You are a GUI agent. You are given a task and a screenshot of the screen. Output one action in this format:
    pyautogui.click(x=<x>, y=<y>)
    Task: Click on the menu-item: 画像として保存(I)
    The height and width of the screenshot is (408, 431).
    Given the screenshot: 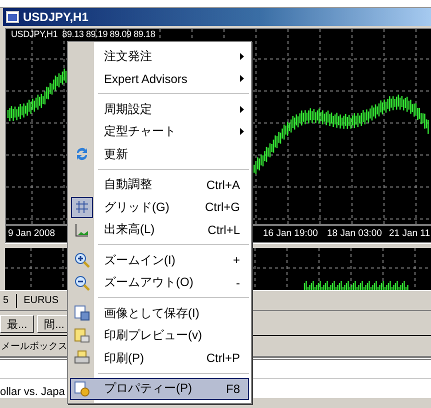 What is the action you would take?
    pyautogui.click(x=159, y=313)
    